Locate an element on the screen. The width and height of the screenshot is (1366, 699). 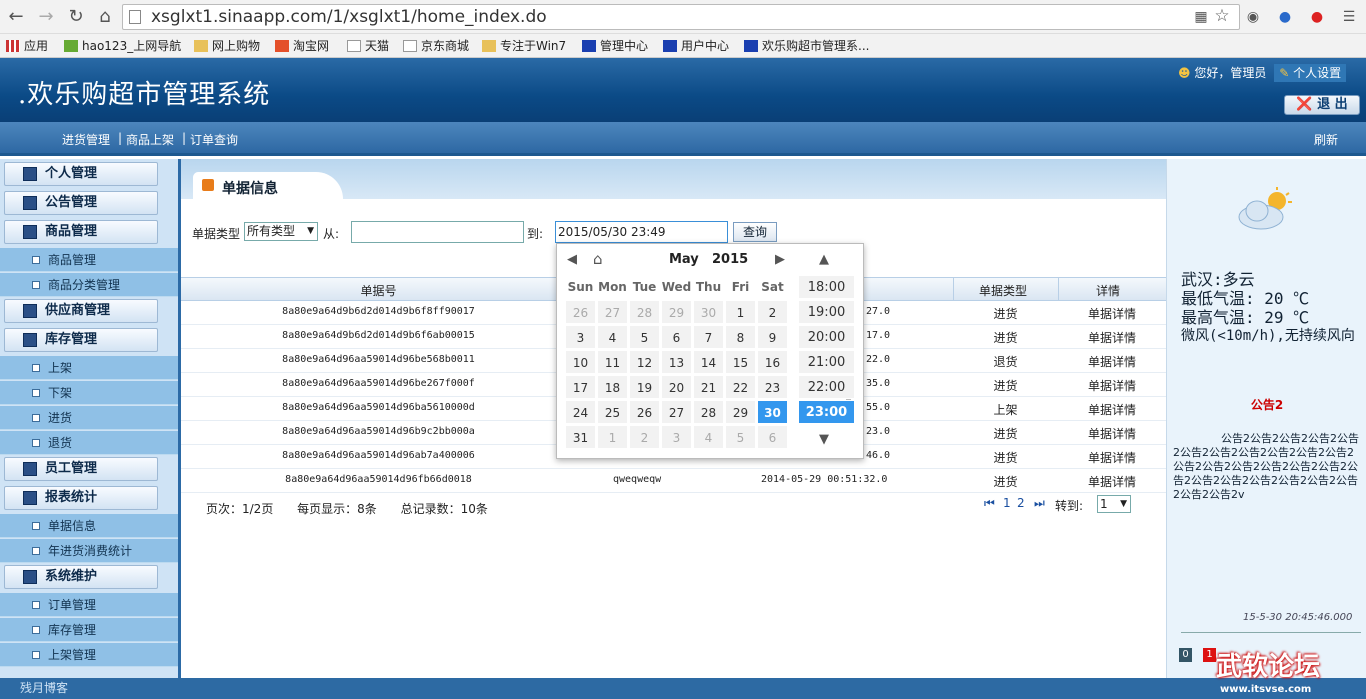
bookmark-tmall: 天猫 is located at coordinates (368, 46).